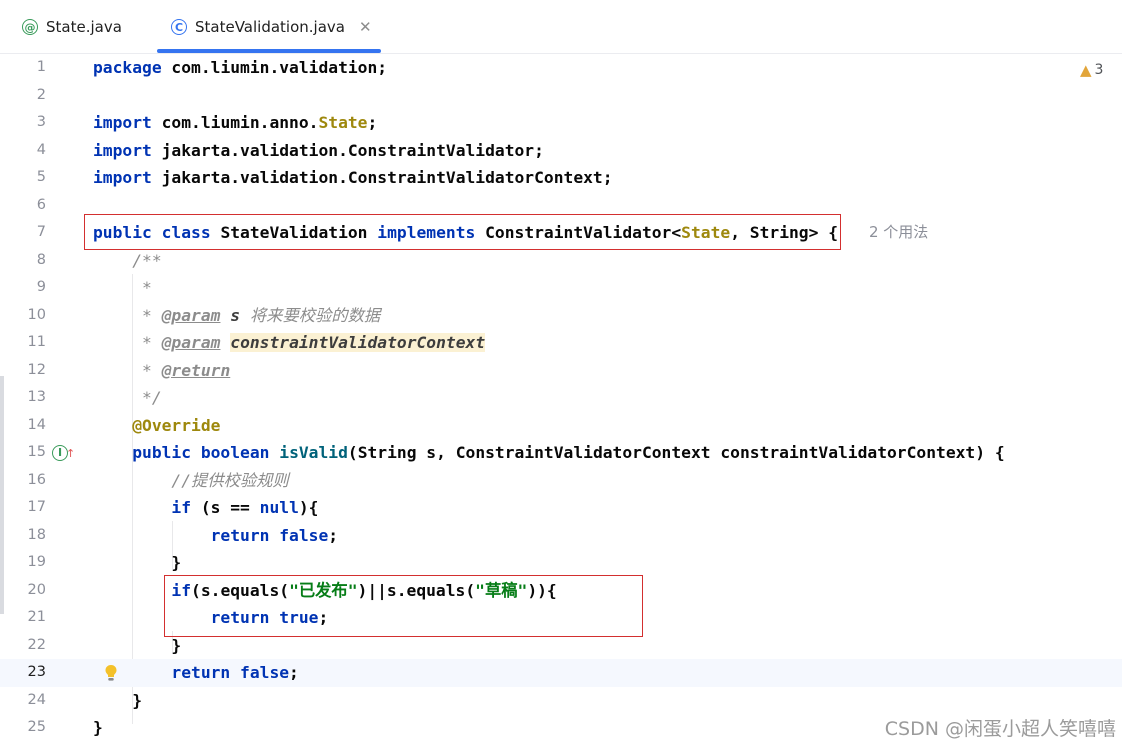 The height and width of the screenshot is (747, 1122). What do you see at coordinates (240, 590) in the screenshot?
I see `code-token: (s.equals(` at bounding box center [240, 590].